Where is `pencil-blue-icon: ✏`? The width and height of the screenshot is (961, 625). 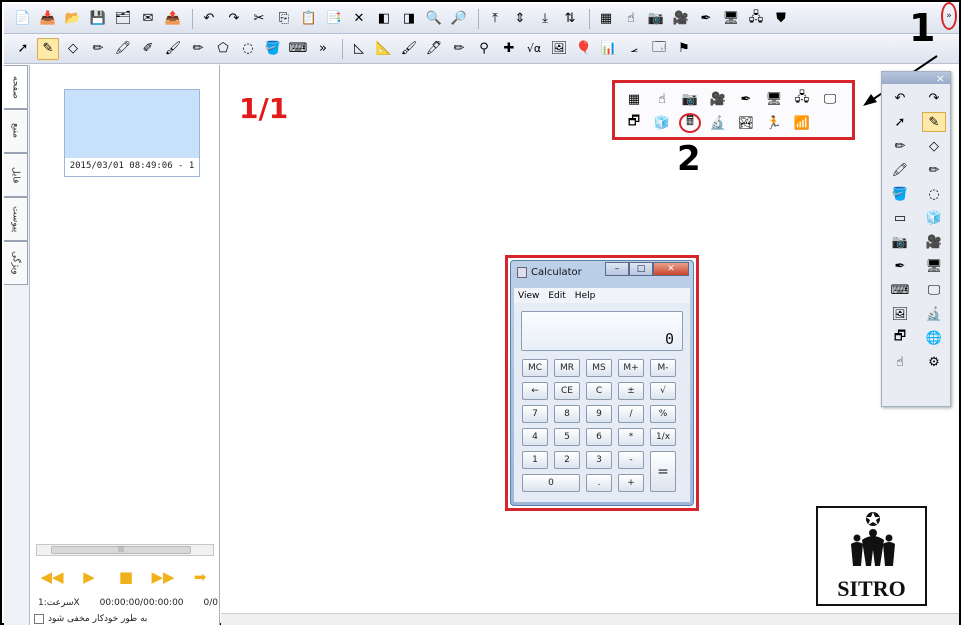
pencil-blue-icon: ✏ is located at coordinates (934, 170).